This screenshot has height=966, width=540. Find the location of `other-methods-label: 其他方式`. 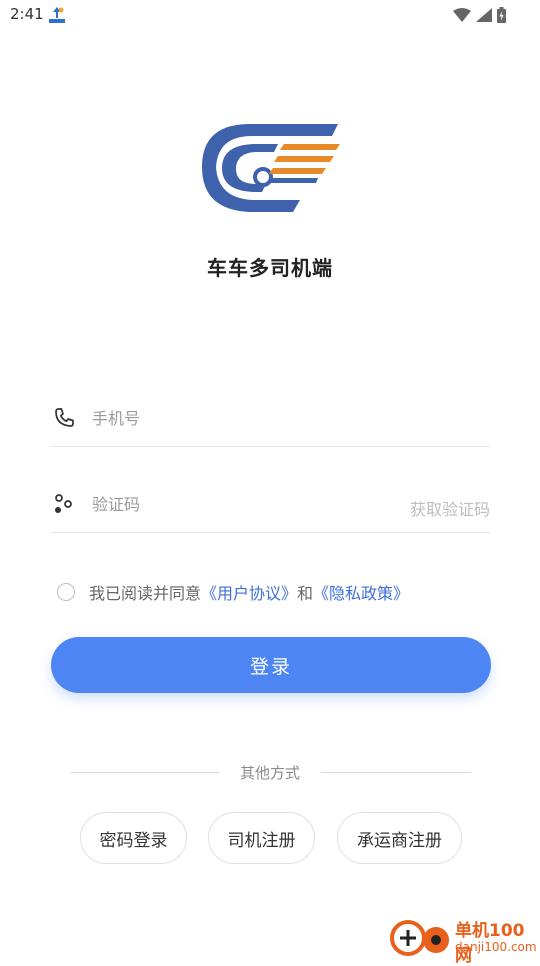

other-methods-label: 其他方式 is located at coordinates (269, 773).